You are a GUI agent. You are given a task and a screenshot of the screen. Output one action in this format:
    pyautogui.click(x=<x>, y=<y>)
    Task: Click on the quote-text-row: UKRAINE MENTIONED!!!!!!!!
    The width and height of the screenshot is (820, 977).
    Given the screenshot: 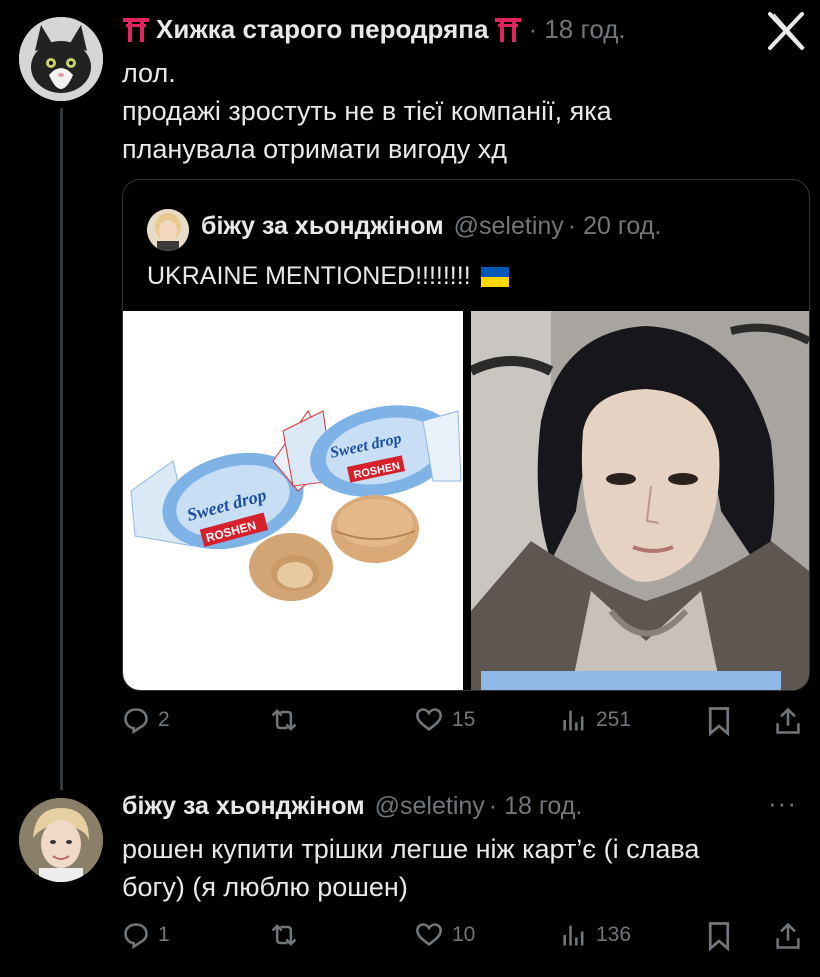 What is the action you would take?
    pyautogui.click(x=328, y=276)
    